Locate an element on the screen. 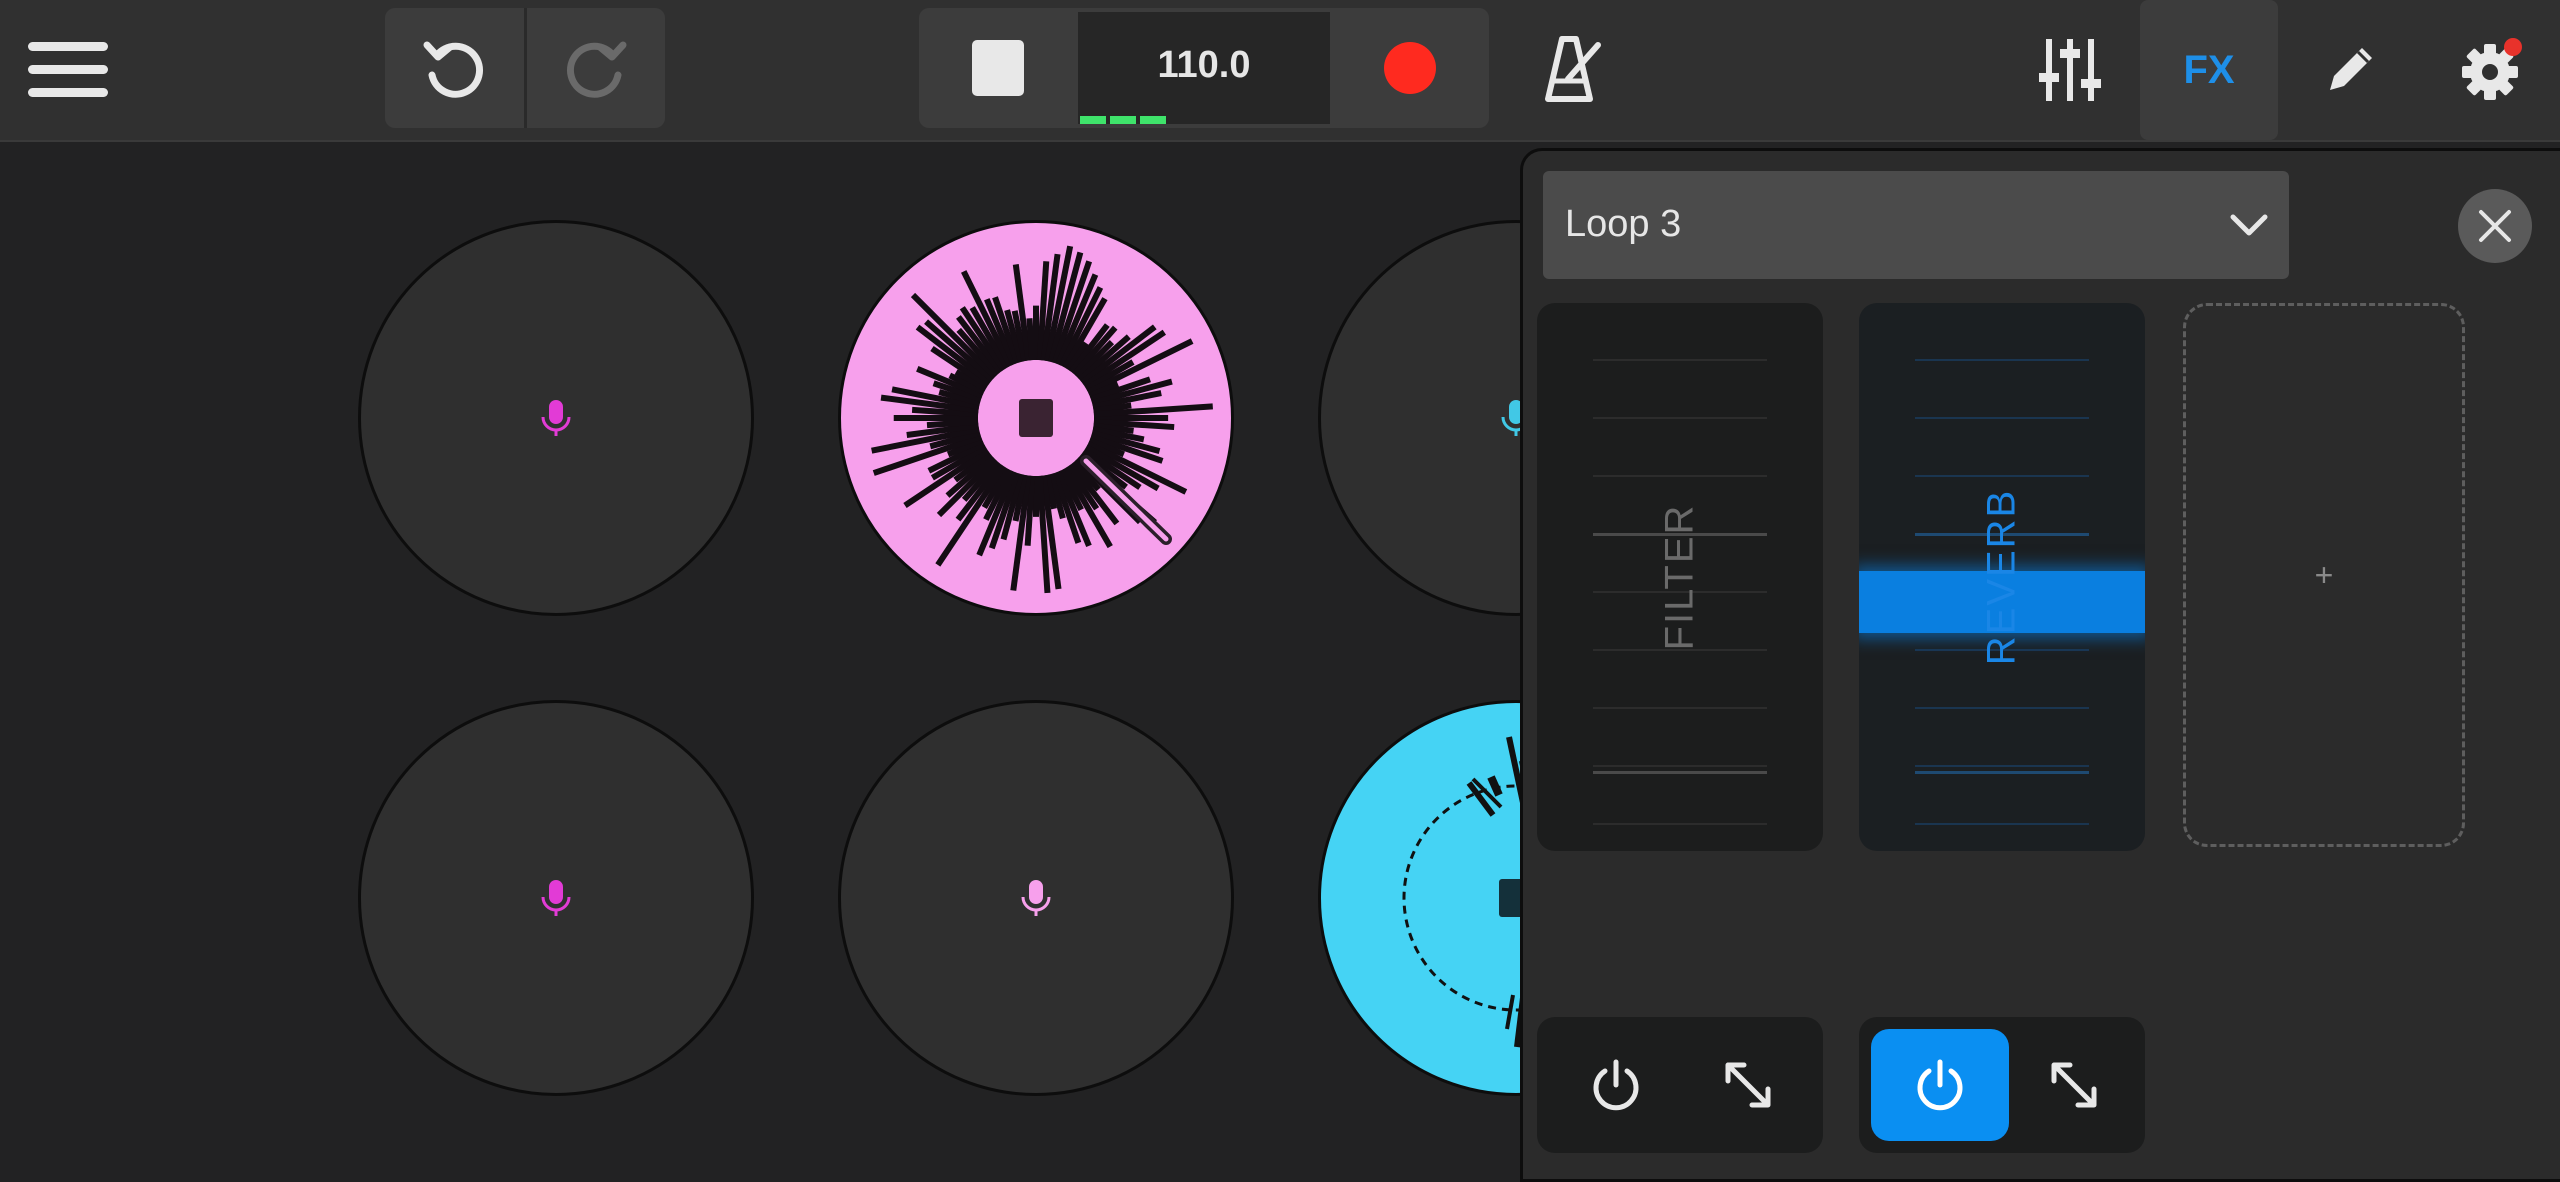  reverb-power-button is located at coordinates (1940, 1085).